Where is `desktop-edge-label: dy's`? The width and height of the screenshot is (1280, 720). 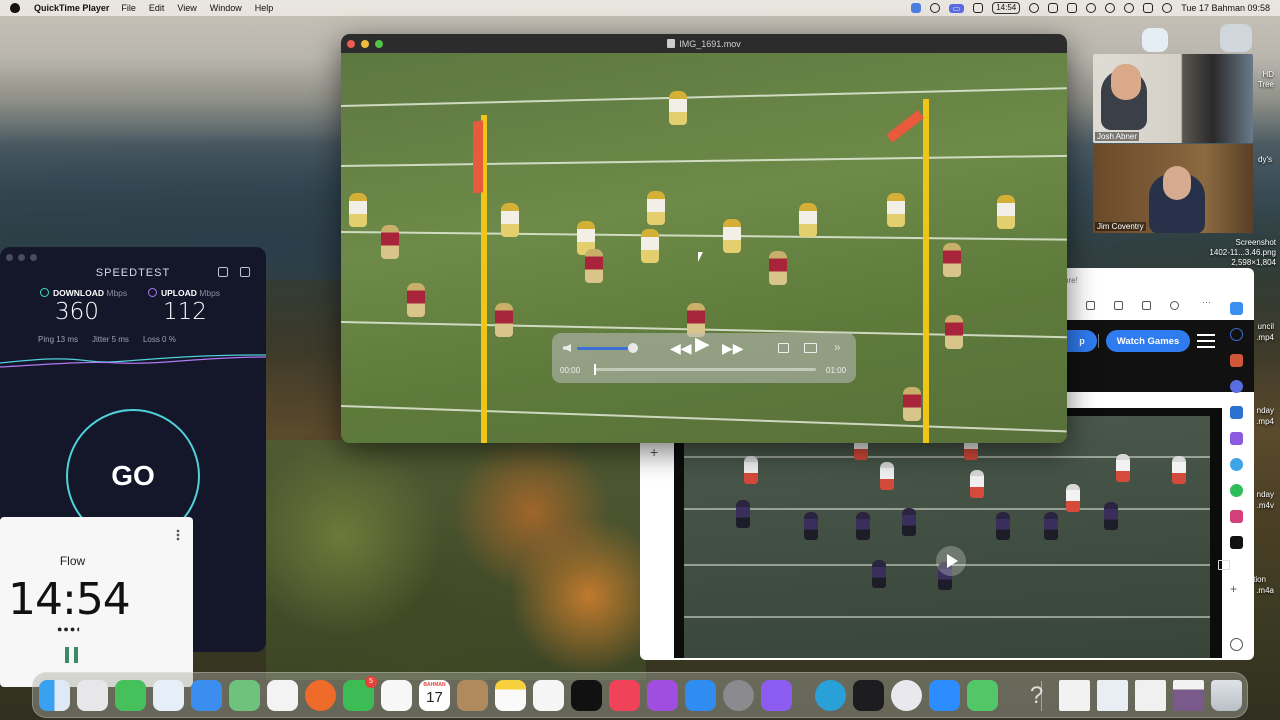
desktop-edge-label: dy's is located at coordinates (1261, 160).